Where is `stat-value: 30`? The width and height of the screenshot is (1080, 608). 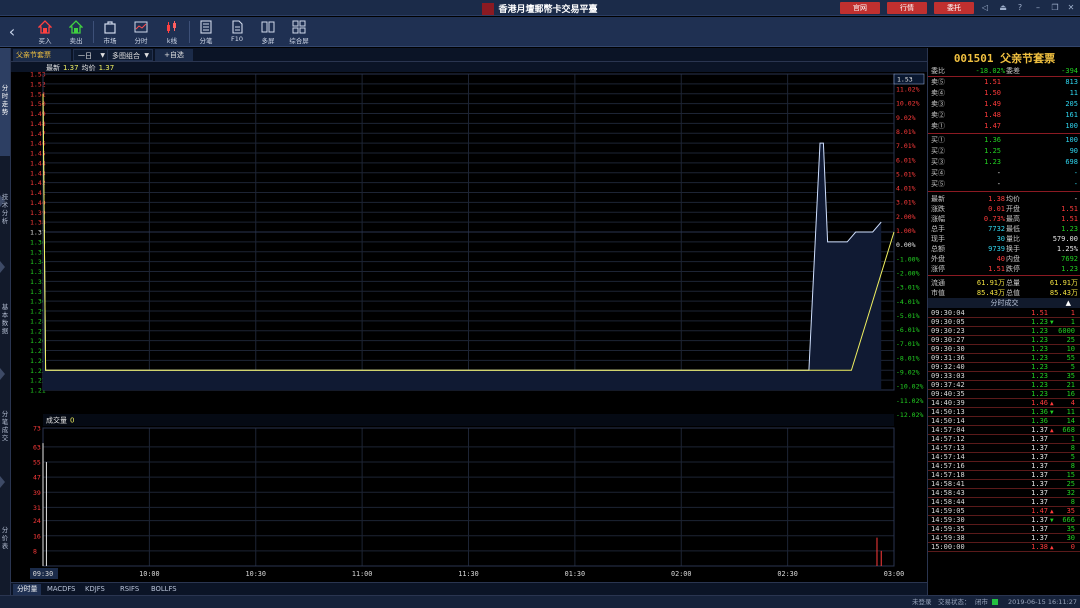 stat-value: 30 is located at coordinates (1000, 239).